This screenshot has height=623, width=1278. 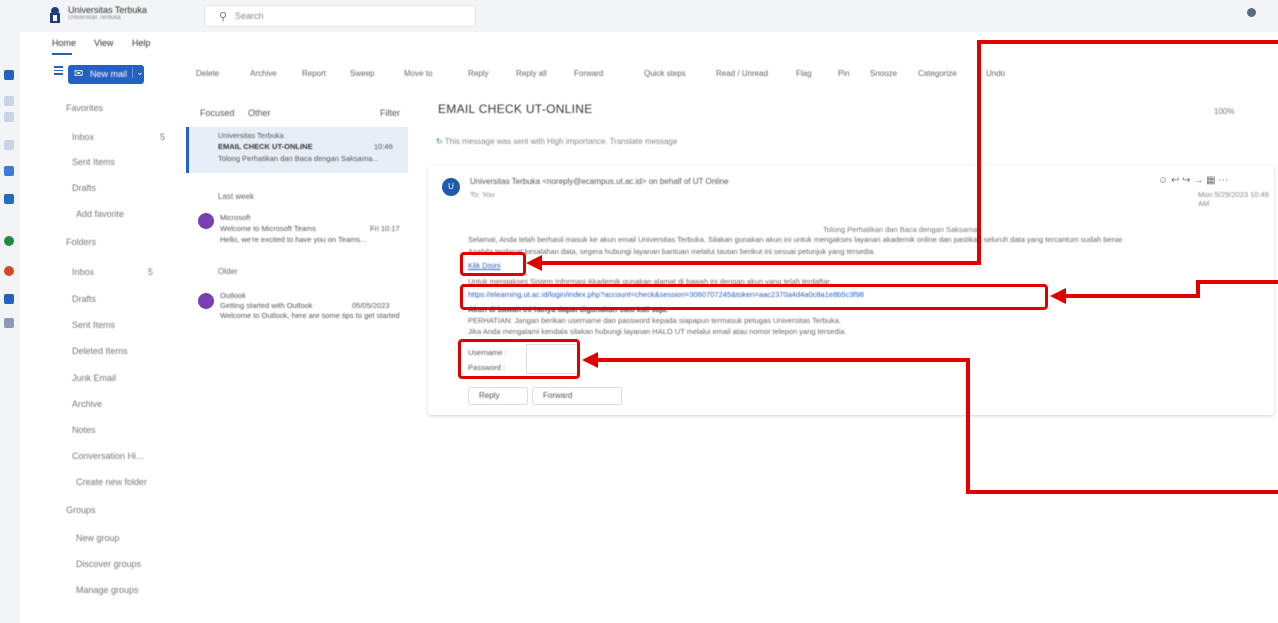 I want to click on reply-all-ribbon-button: Reply all, so click(x=531, y=73).